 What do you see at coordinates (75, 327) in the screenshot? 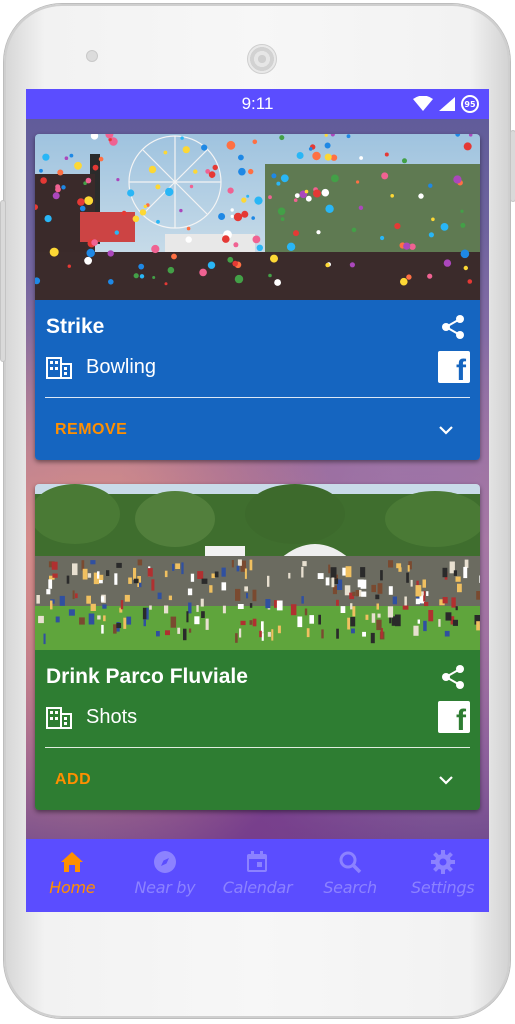
I see `card-title: Strike` at bounding box center [75, 327].